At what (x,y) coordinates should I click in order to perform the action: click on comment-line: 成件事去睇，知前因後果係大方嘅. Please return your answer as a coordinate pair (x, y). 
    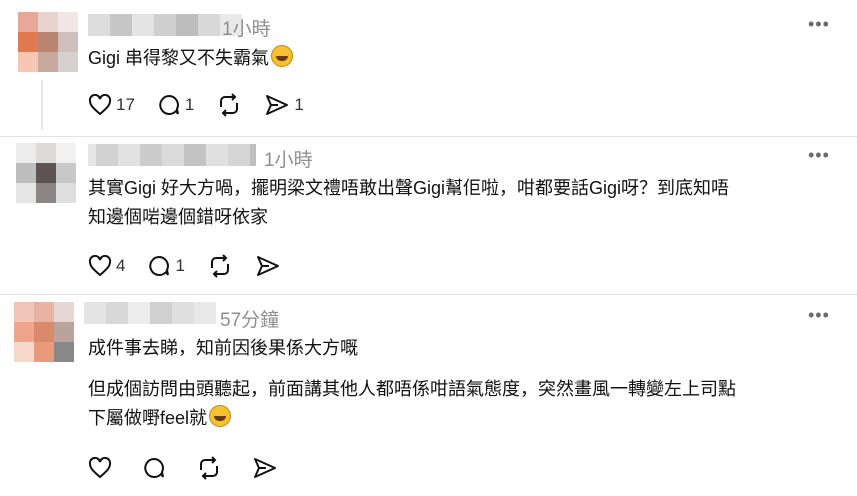
    Looking at the image, I should click on (223, 348).